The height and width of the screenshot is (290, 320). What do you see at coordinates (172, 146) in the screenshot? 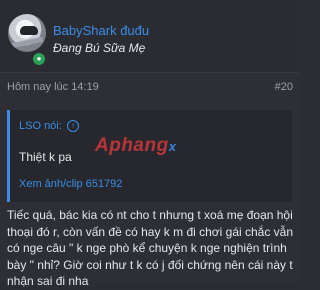
I see `watermark-suffix: x` at bounding box center [172, 146].